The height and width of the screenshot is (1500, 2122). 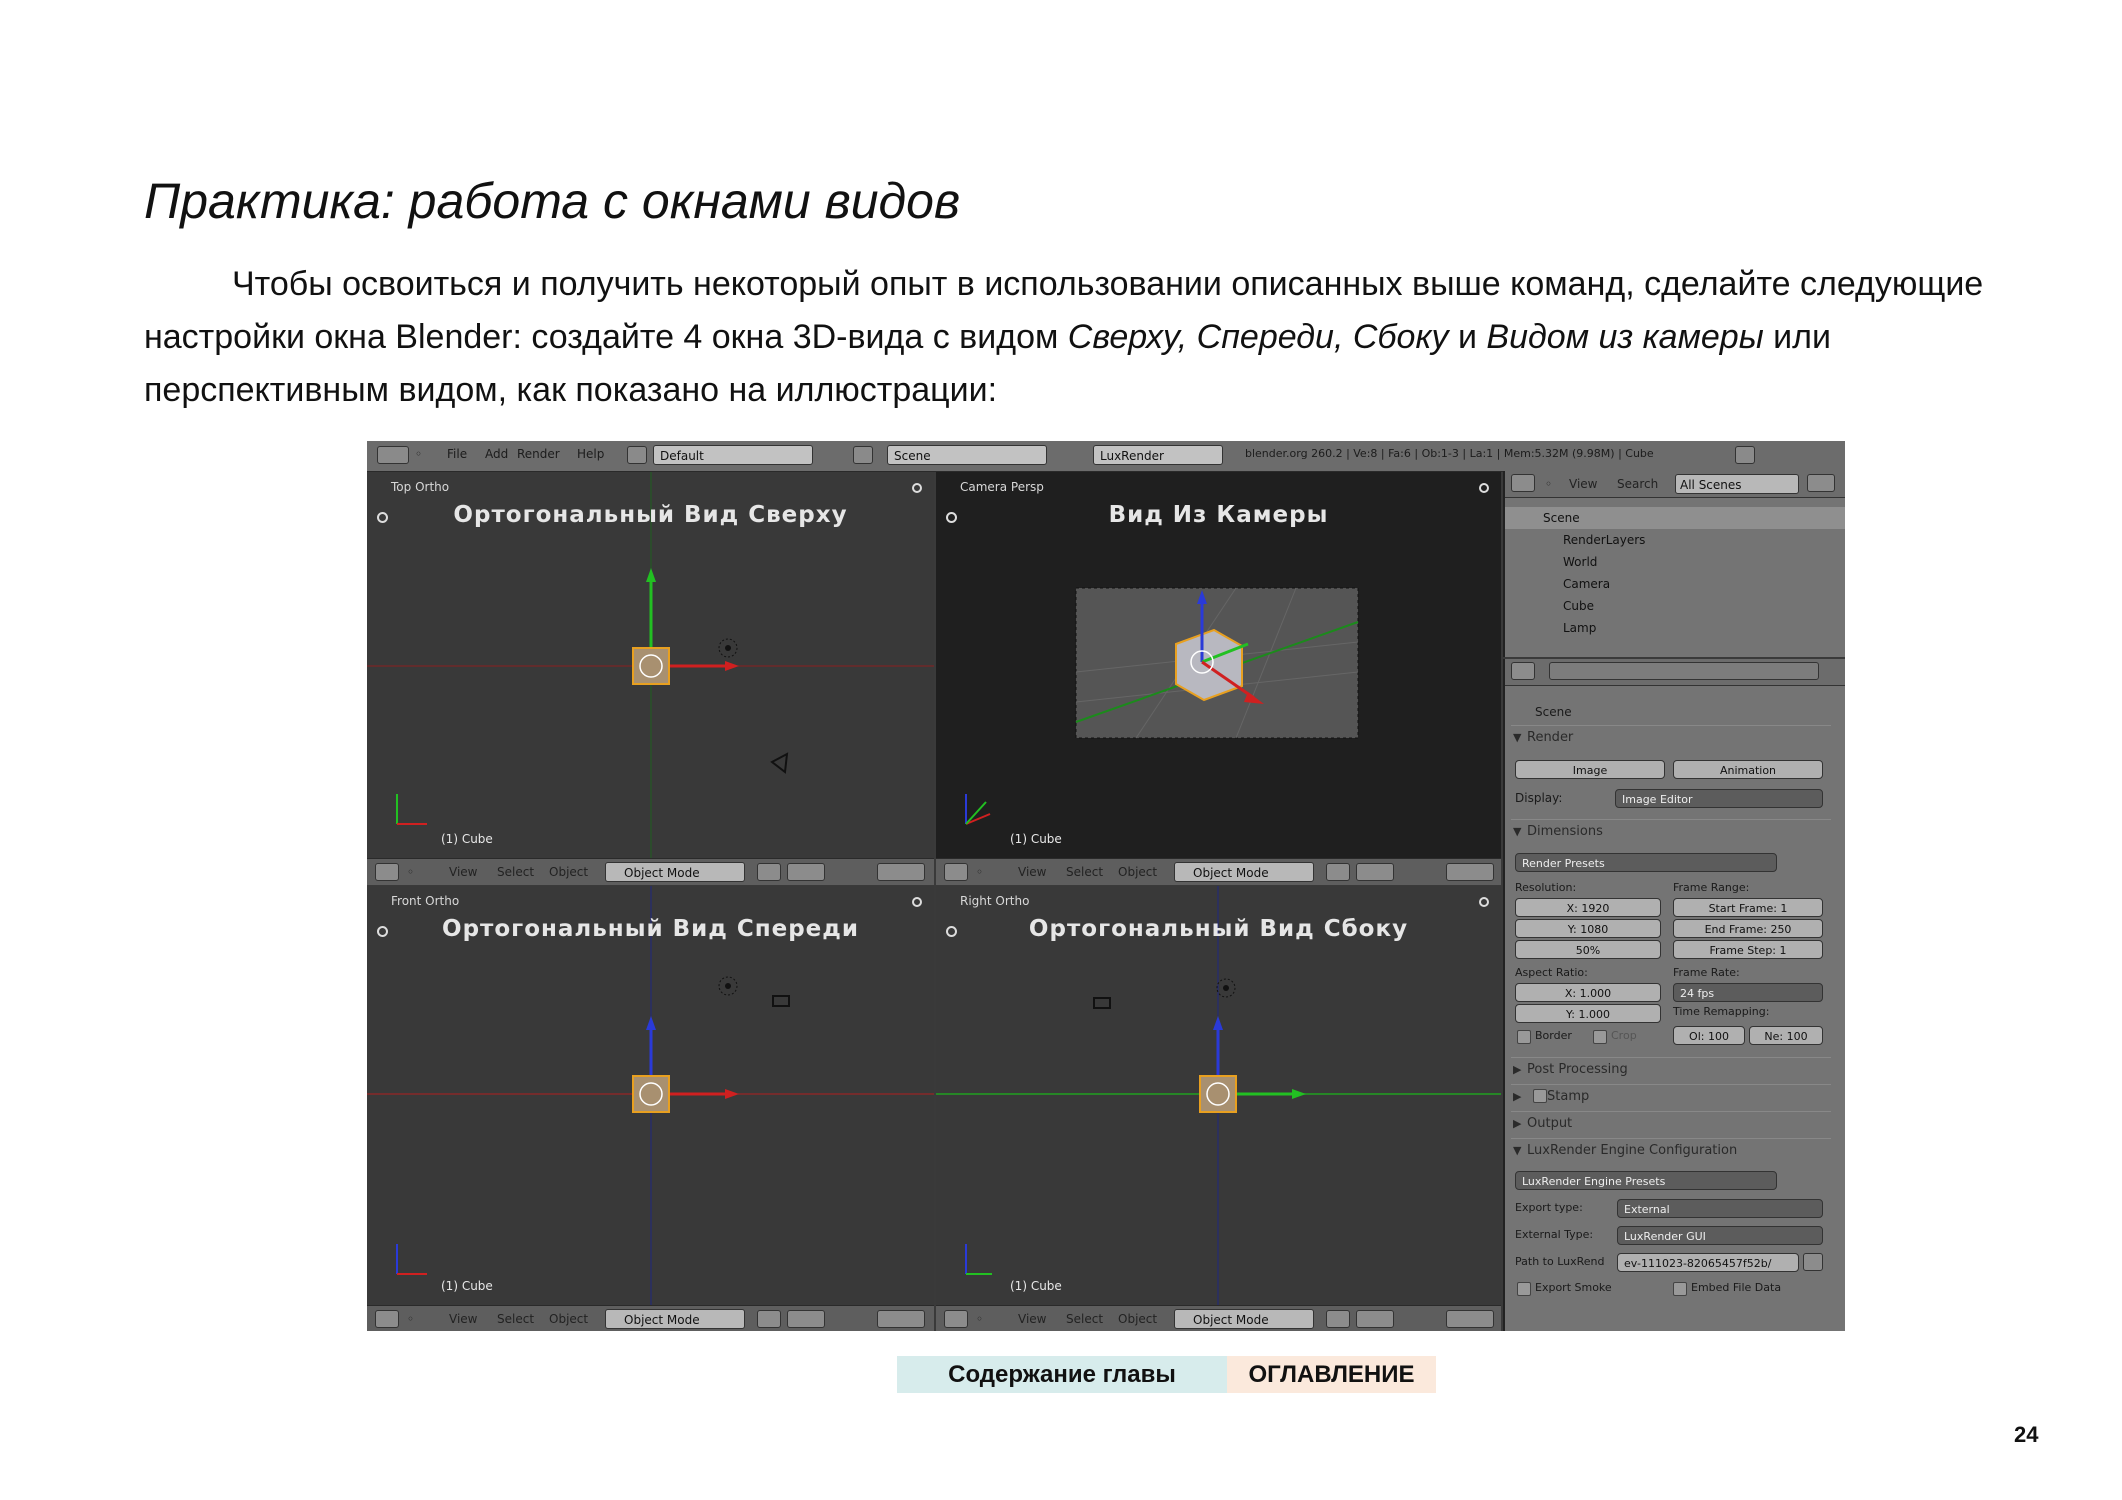 I want to click on context-tabs, so click(x=1684, y=671).